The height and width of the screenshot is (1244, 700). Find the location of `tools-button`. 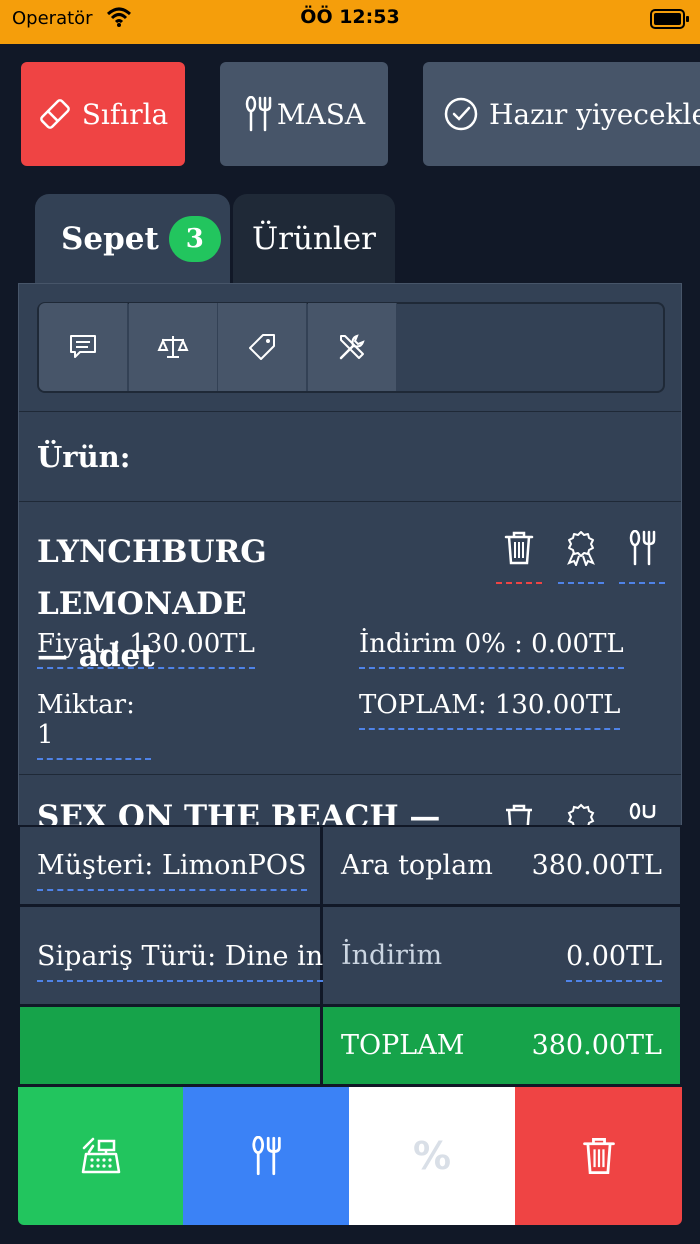

tools-button is located at coordinates (352, 347).